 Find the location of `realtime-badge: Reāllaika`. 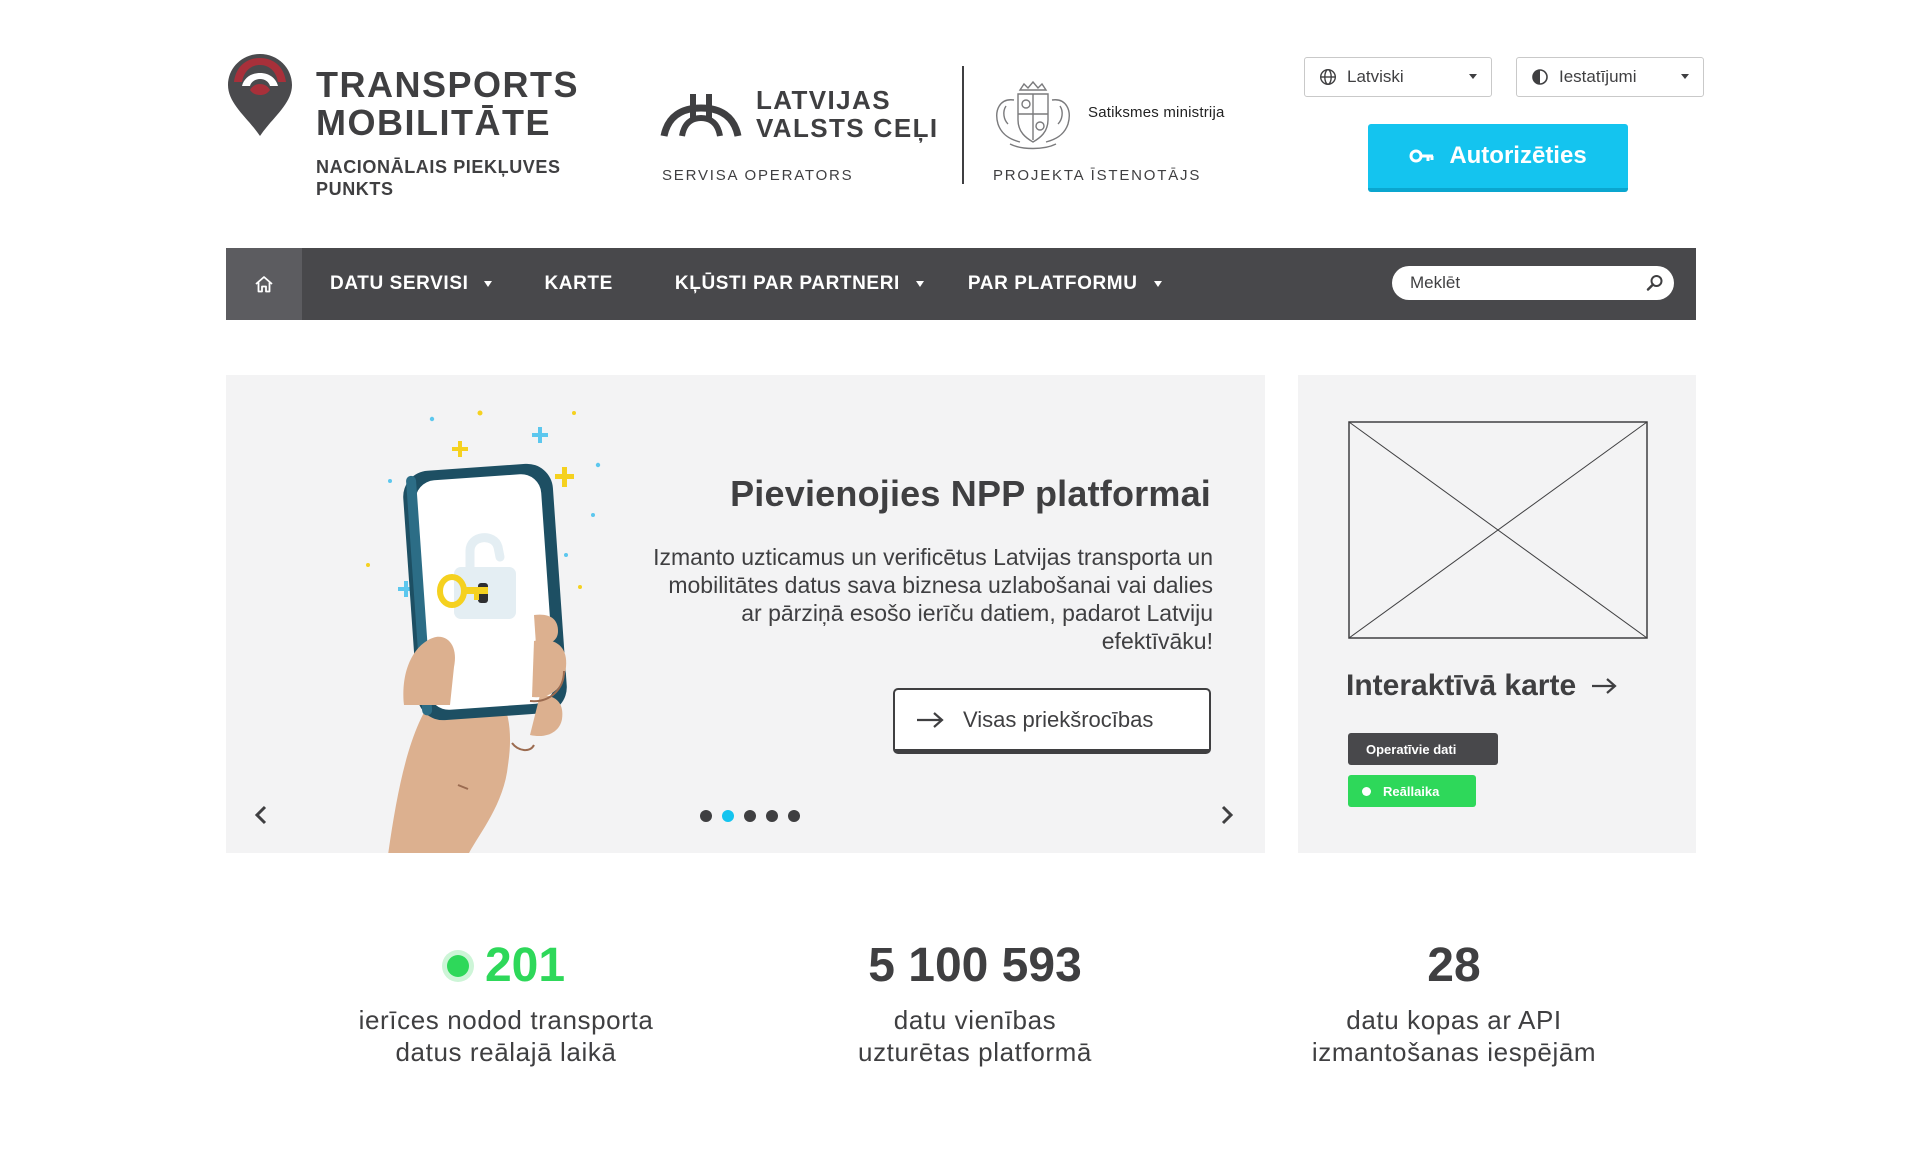

realtime-badge: Reāllaika is located at coordinates (1412, 791).